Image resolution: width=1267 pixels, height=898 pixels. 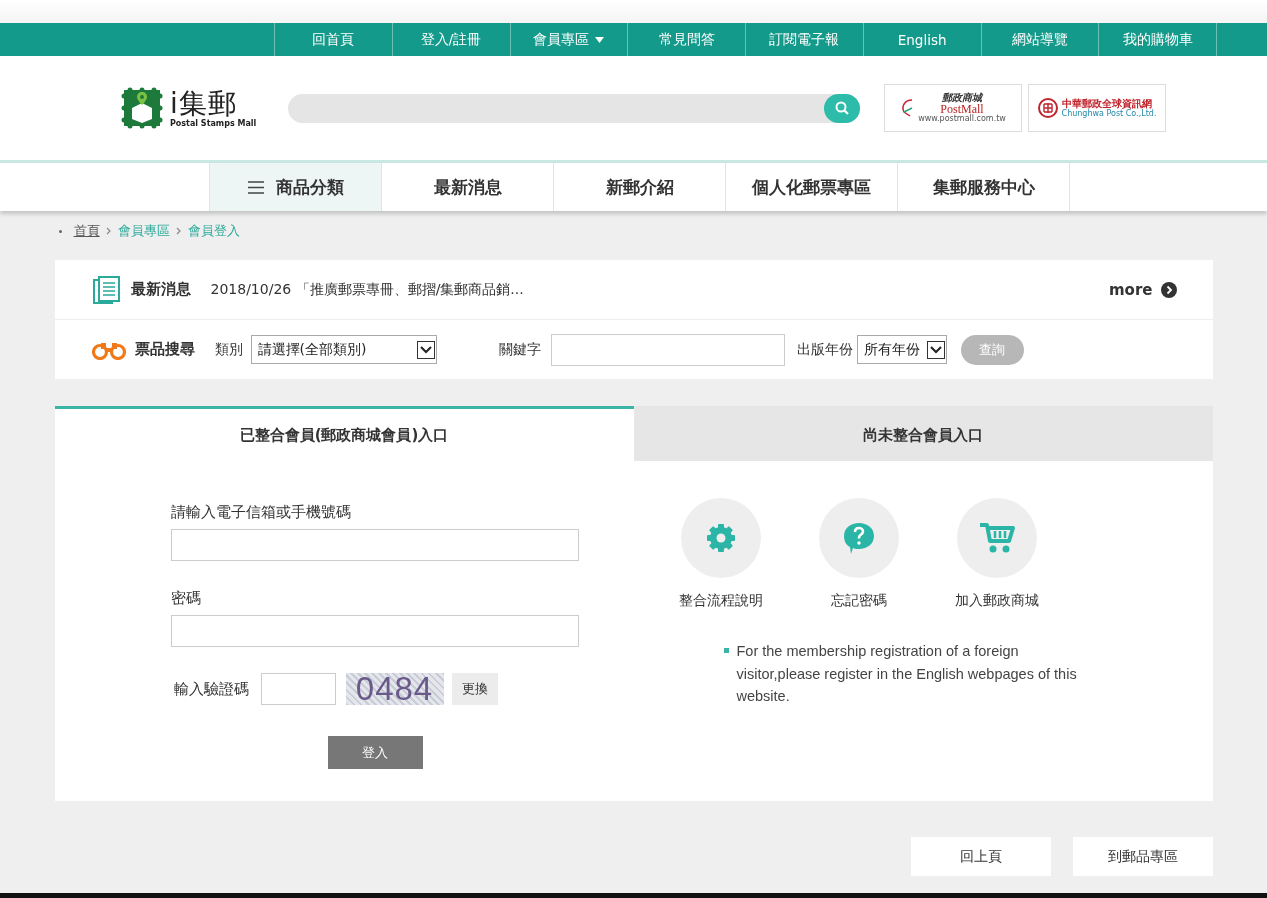 I want to click on email-label: 請輸入電子信箱或手機號碼, so click(x=261, y=512).